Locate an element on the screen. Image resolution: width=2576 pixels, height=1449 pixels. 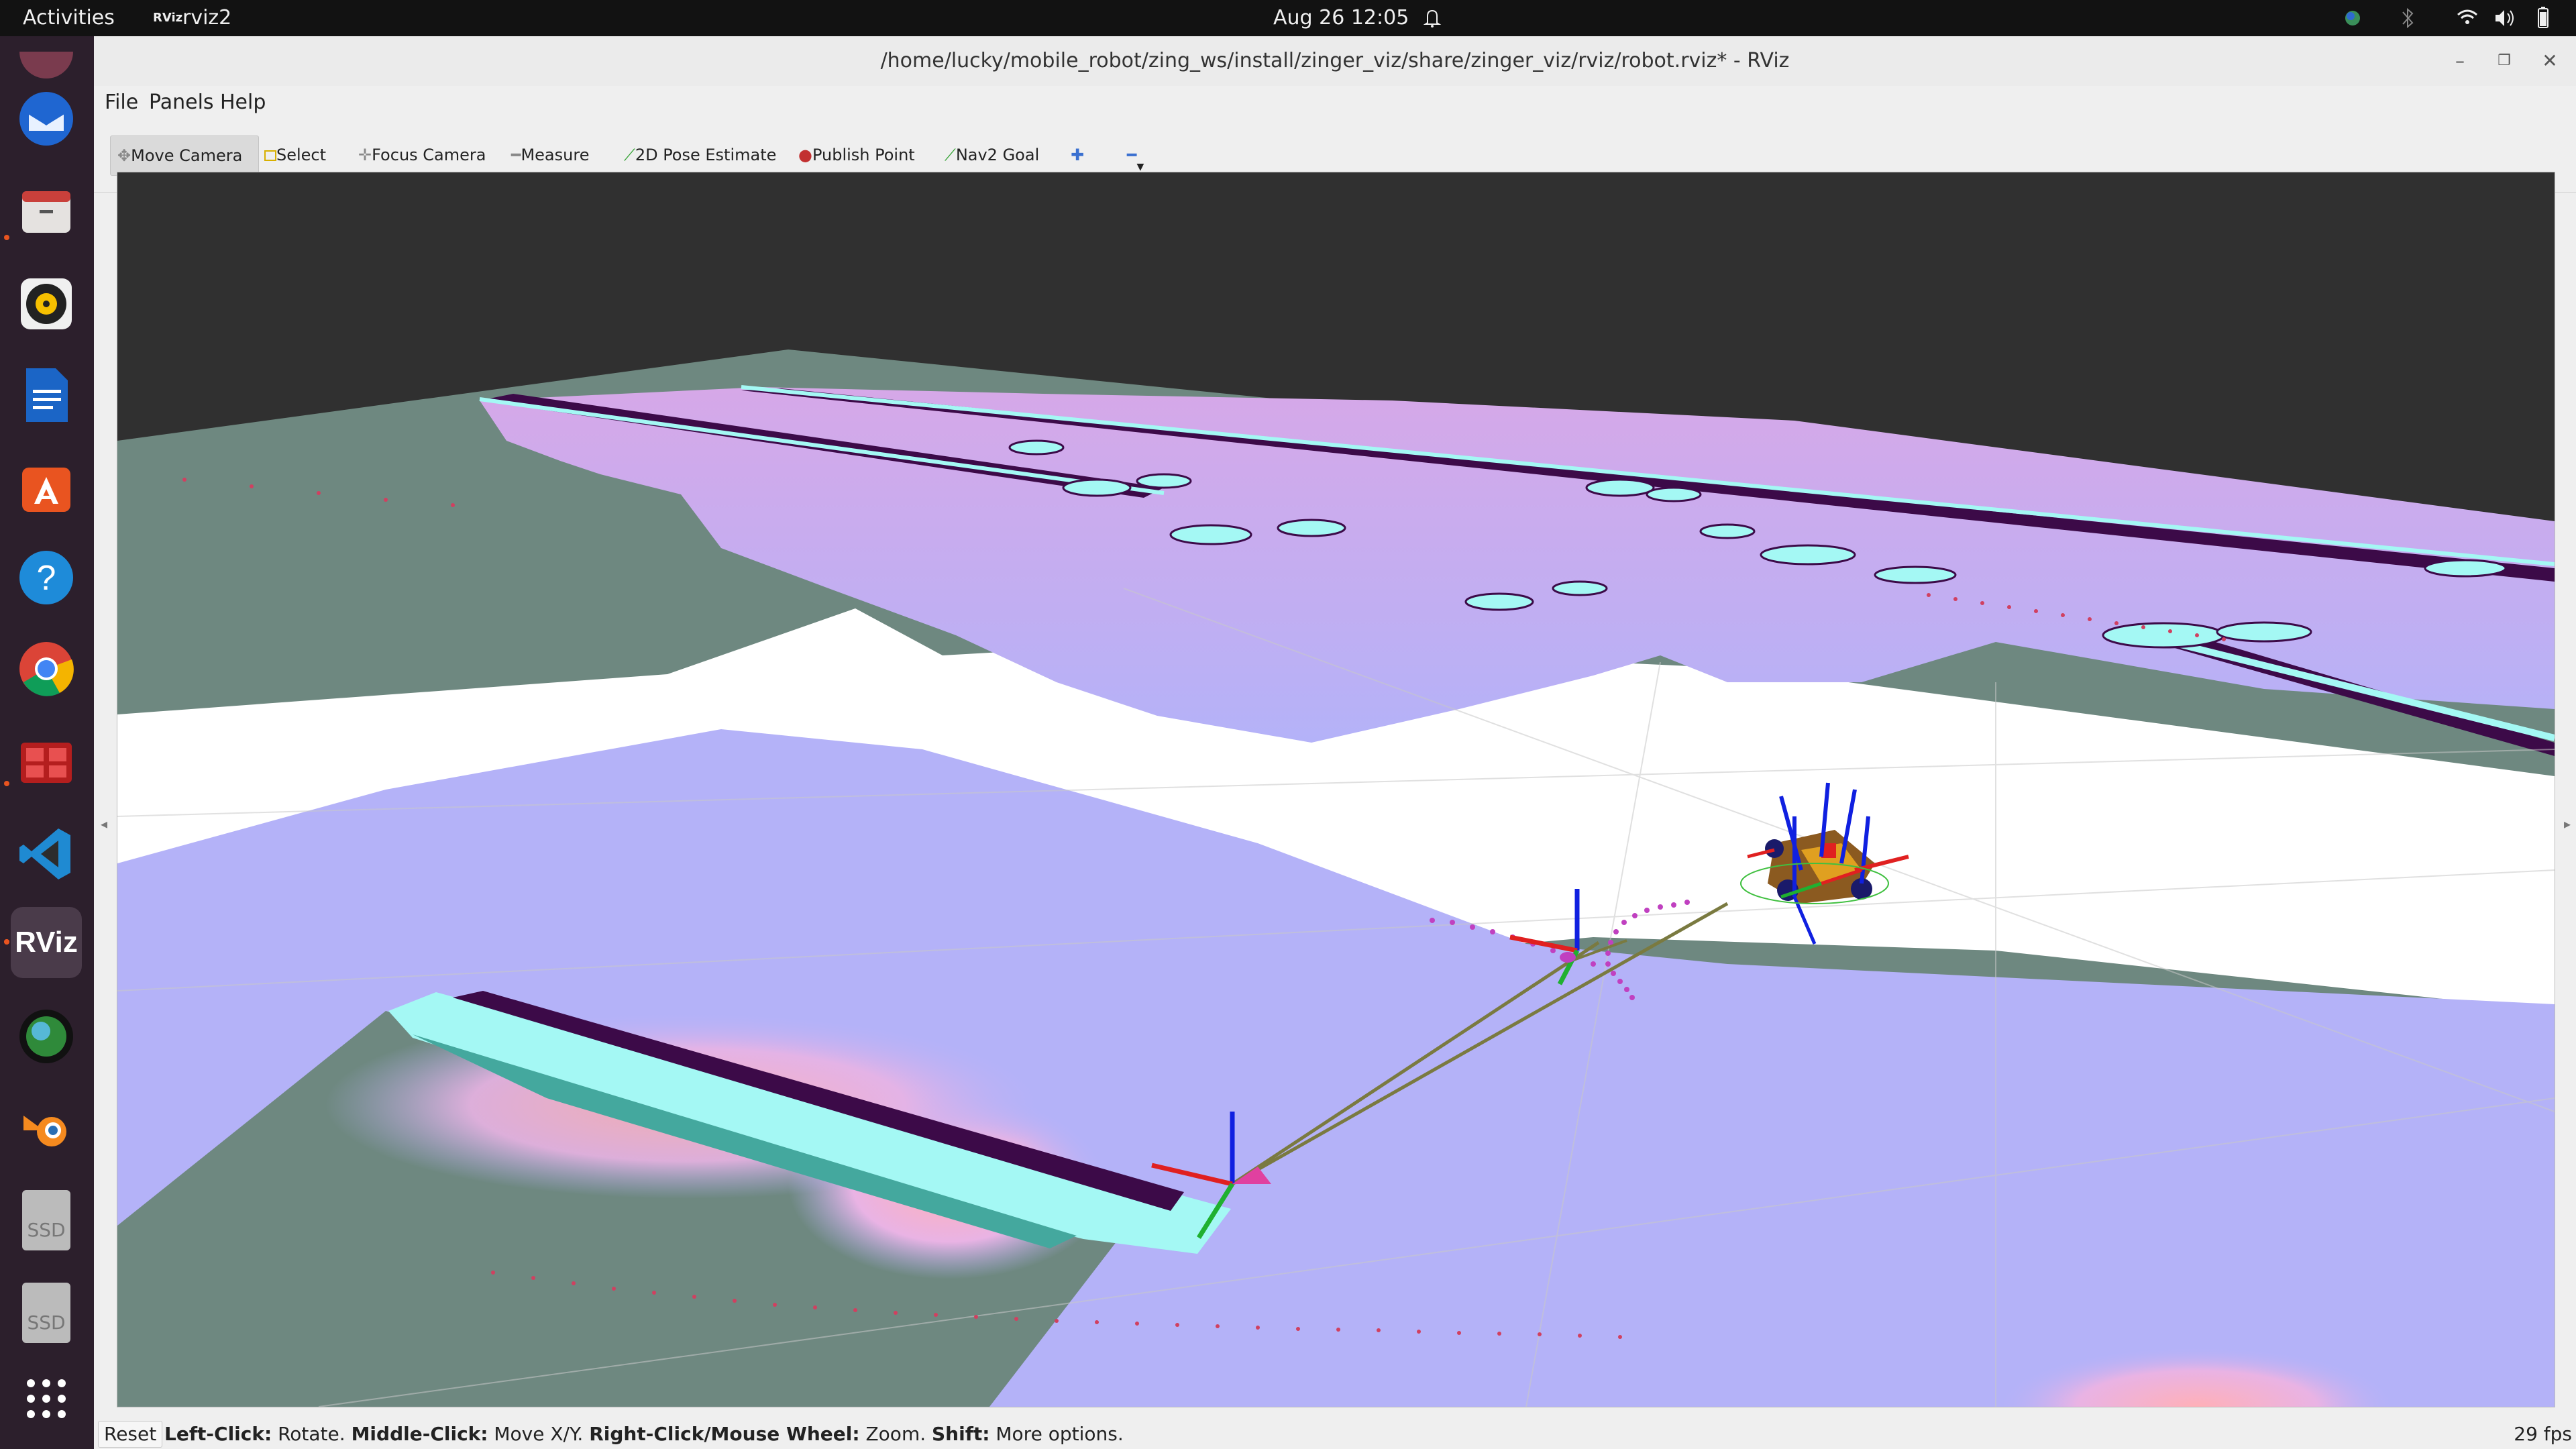
tool-move-camera: ✥Move Camera is located at coordinates (184, 156).